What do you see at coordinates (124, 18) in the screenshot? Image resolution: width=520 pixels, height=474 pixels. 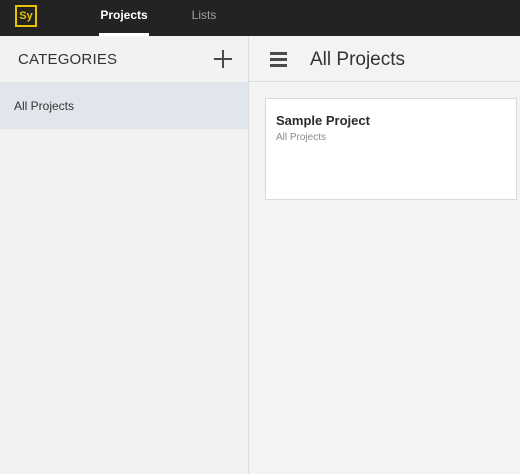 I see `tab-projects: Projects` at bounding box center [124, 18].